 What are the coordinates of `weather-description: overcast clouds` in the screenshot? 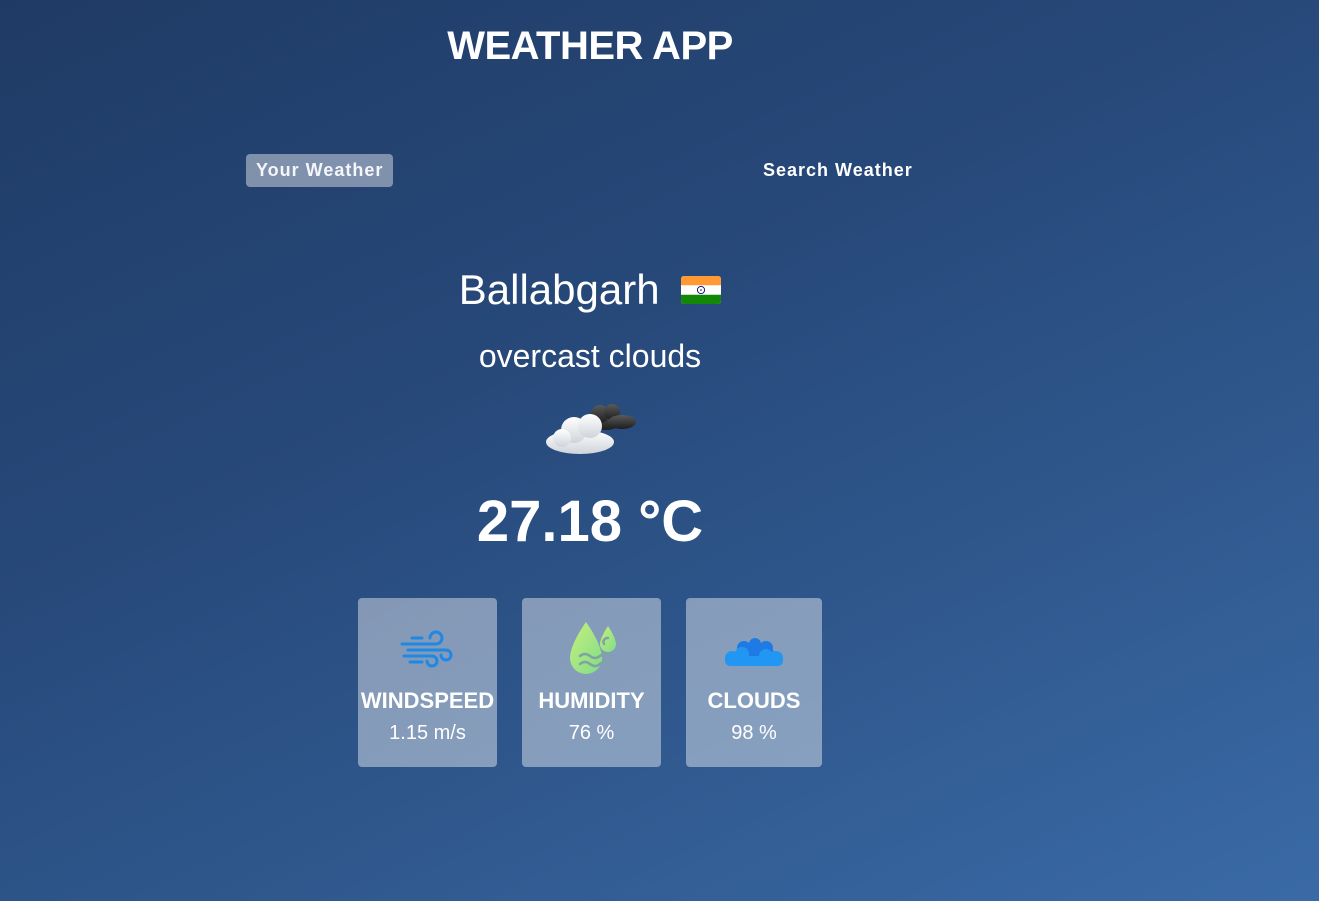 It's located at (590, 356).